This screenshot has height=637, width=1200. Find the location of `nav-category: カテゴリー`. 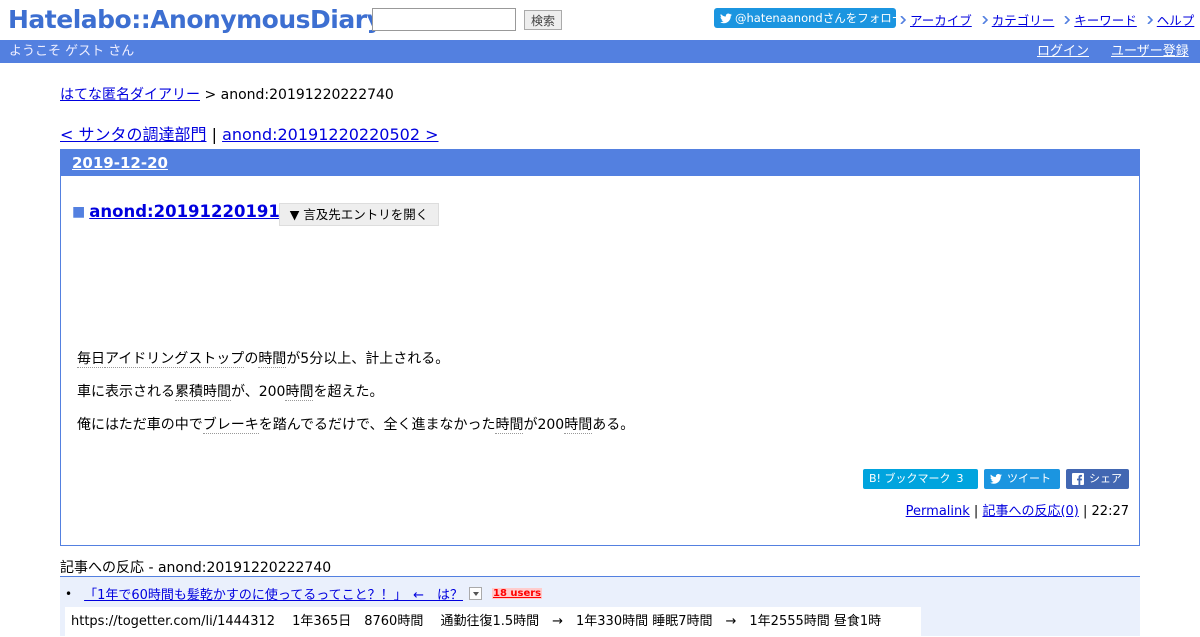

nav-category: カテゴリー is located at coordinates (1018, 19).